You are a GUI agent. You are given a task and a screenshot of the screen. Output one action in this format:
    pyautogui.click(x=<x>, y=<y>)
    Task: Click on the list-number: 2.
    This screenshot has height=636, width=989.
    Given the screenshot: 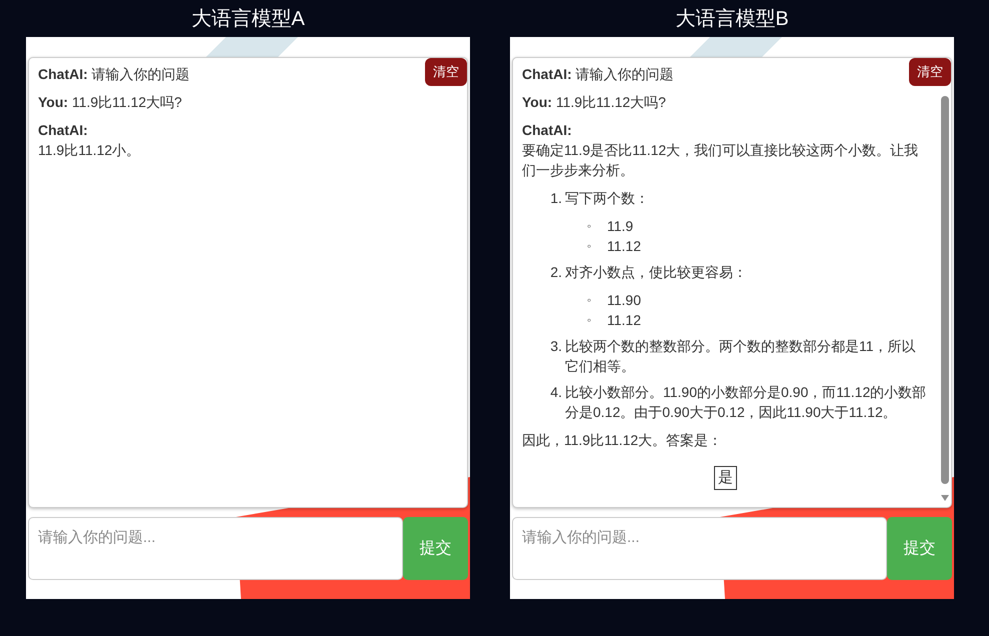 What is the action you would take?
    pyautogui.click(x=556, y=272)
    